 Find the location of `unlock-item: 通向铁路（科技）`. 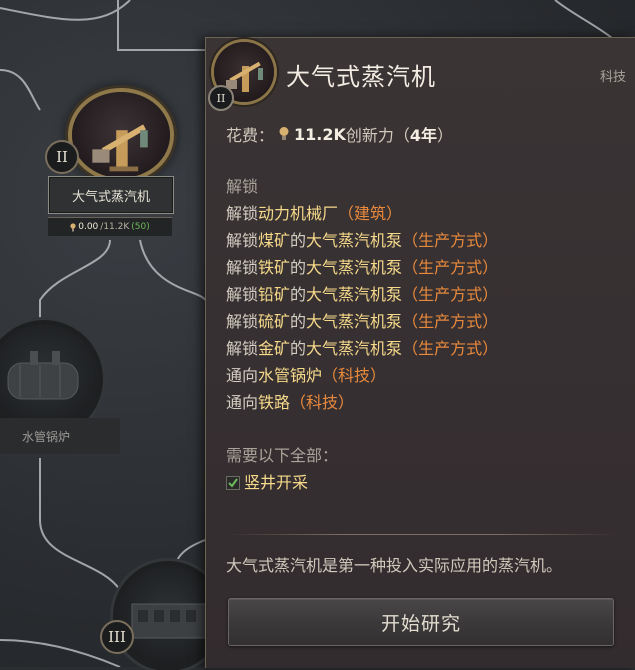

unlock-item: 通向铁路（科技） is located at coordinates (290, 402).